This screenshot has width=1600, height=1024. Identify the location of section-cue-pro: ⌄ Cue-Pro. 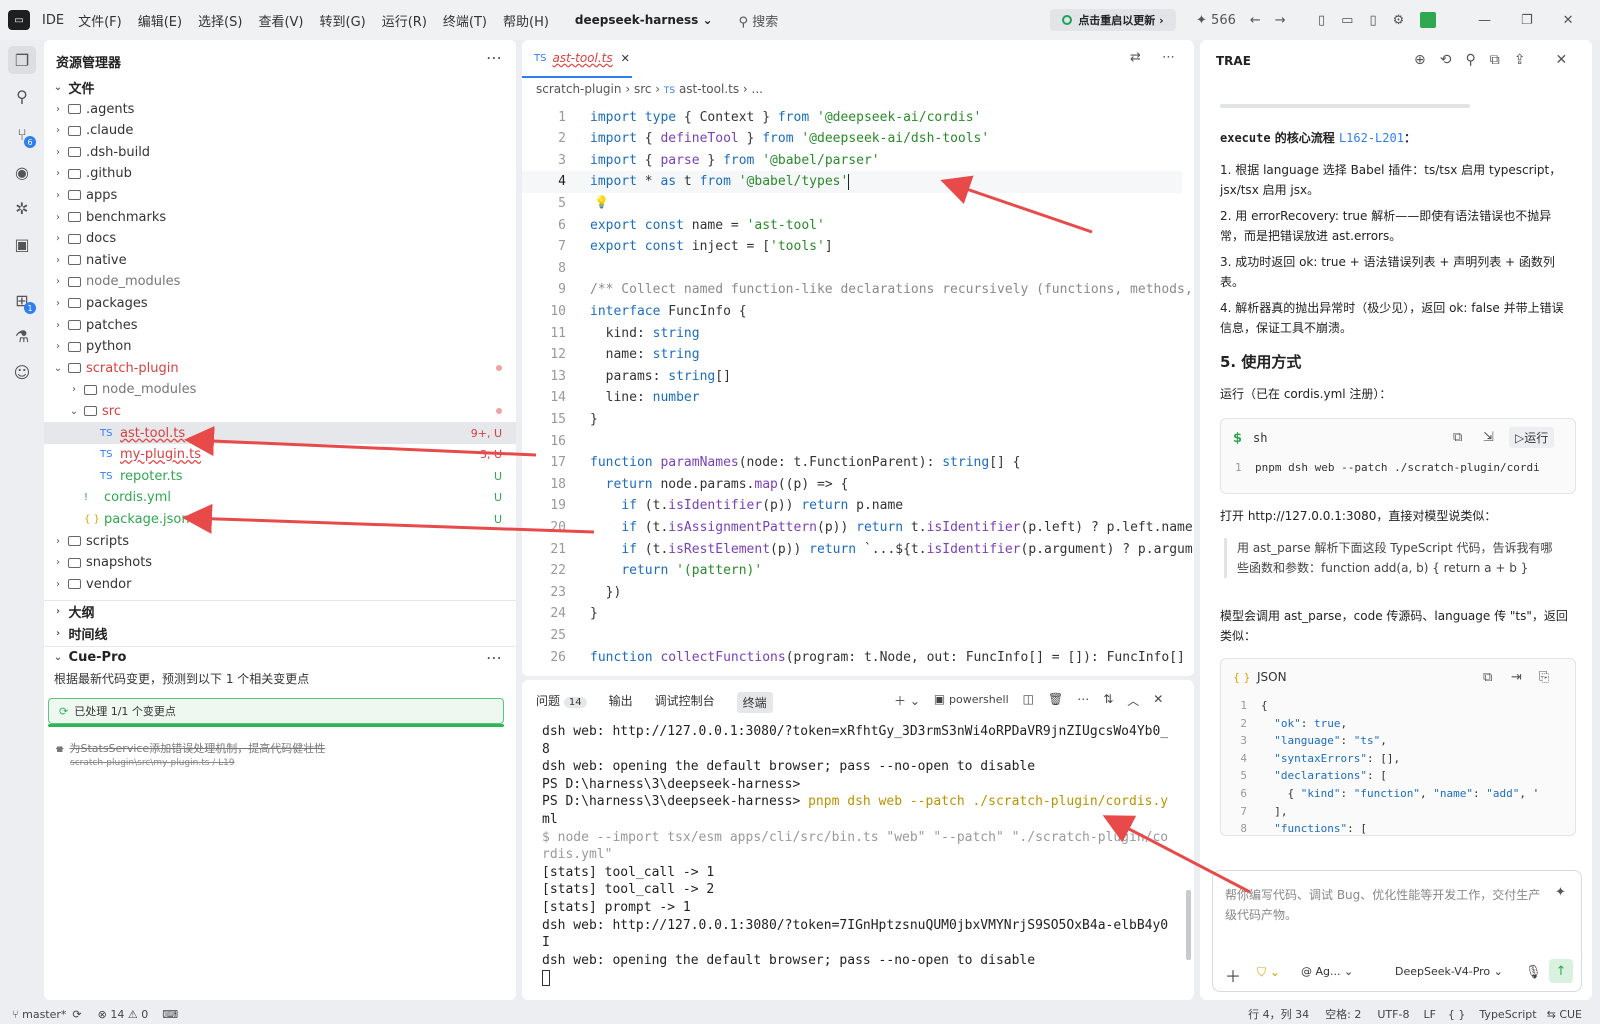
(280, 657).